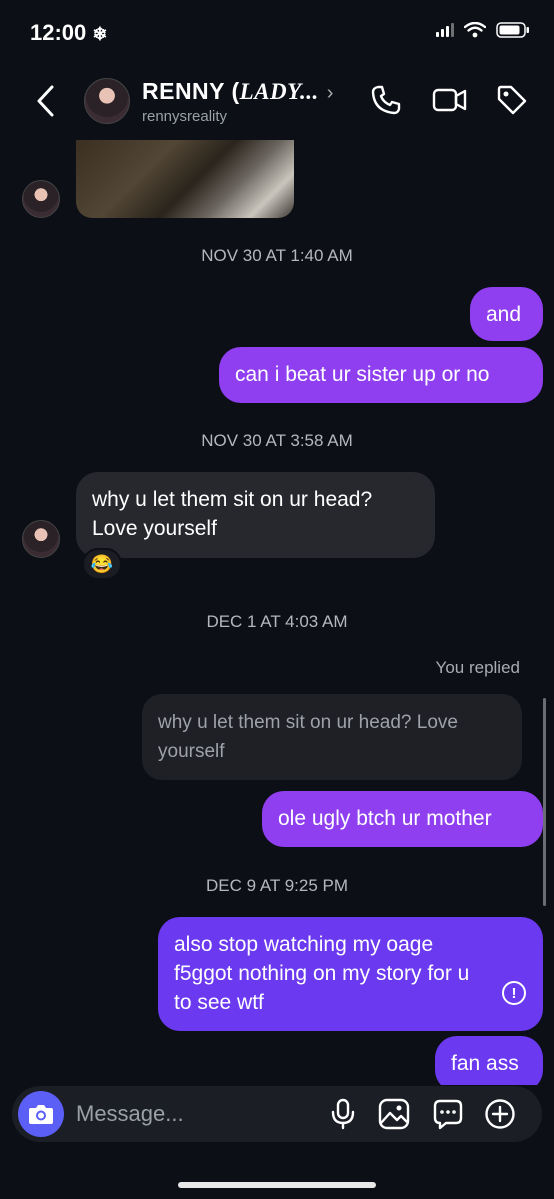  Describe the element at coordinates (489, 1060) in the screenshot. I see `outgoing-message: fan ass` at that location.